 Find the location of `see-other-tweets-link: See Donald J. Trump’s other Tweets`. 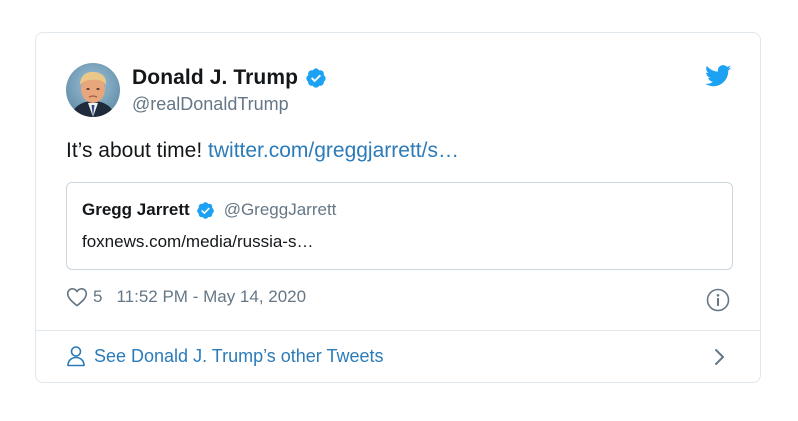

see-other-tweets-link: See Donald J. Trump’s other Tweets is located at coordinates (225, 356).